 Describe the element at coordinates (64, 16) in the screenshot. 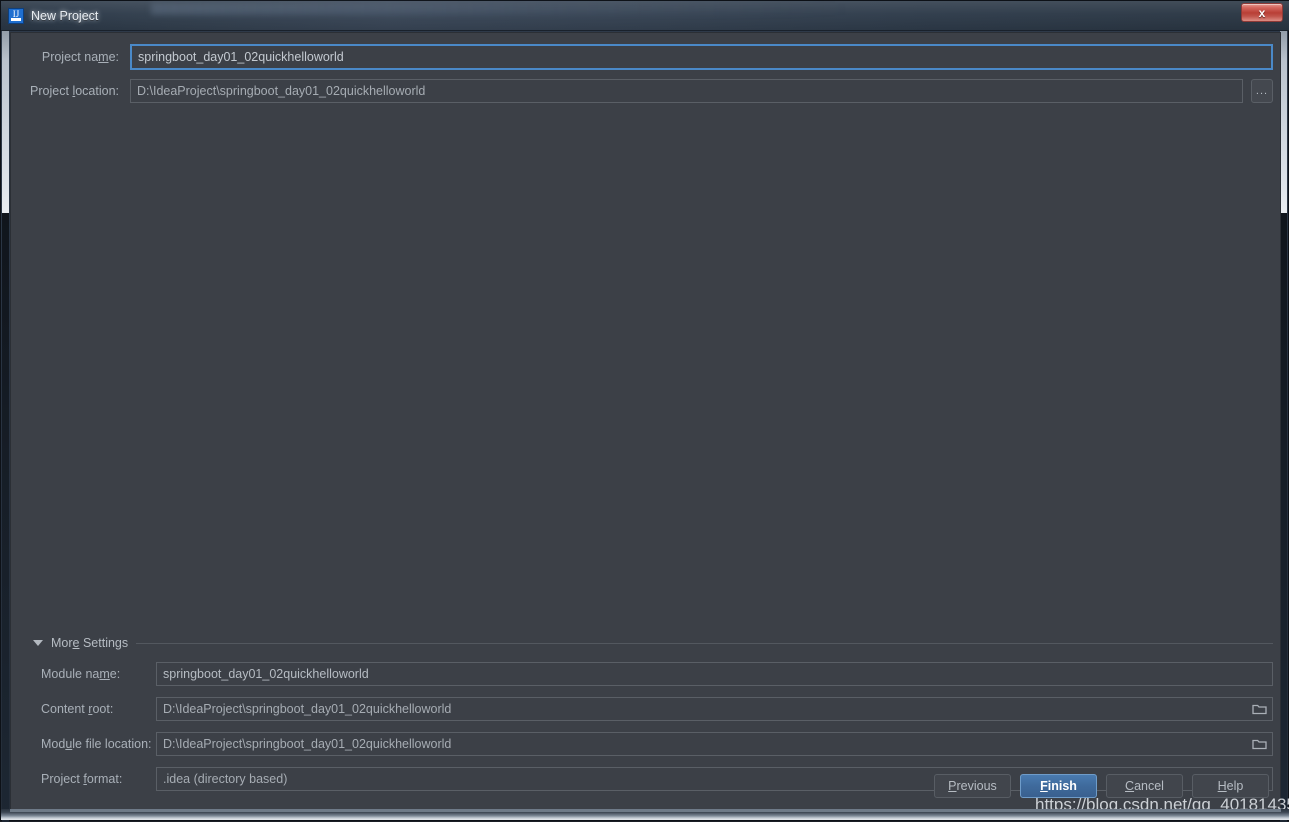

I see `window-title: New Project` at that location.